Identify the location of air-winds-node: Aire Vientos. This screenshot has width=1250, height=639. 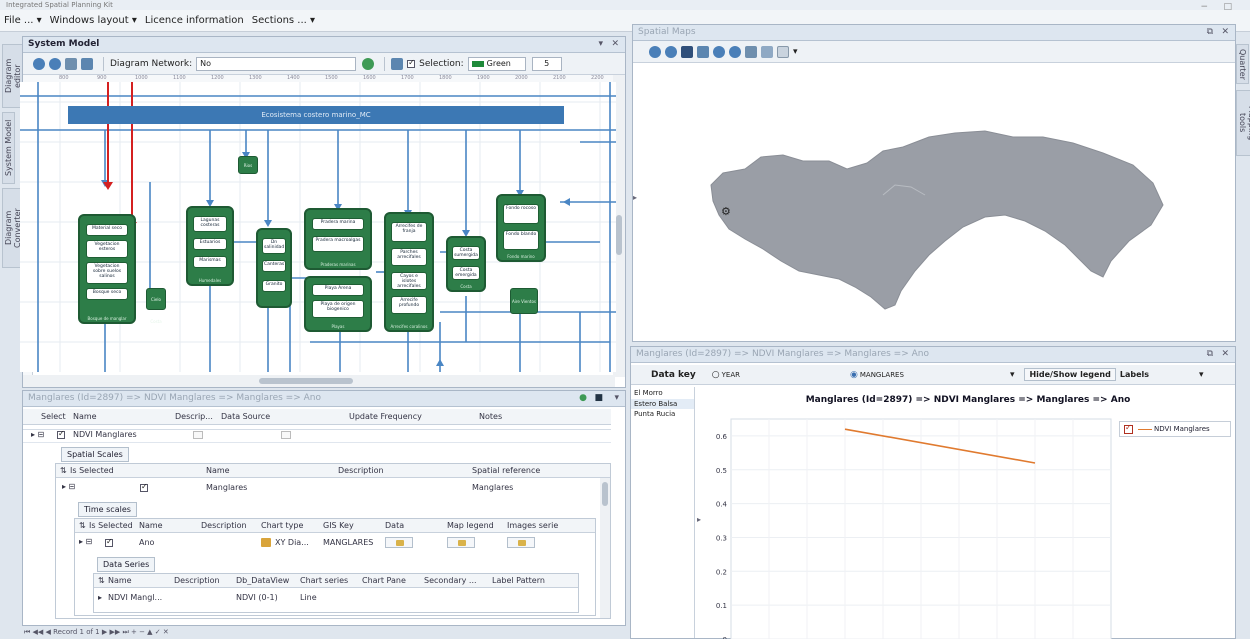
(524, 301).